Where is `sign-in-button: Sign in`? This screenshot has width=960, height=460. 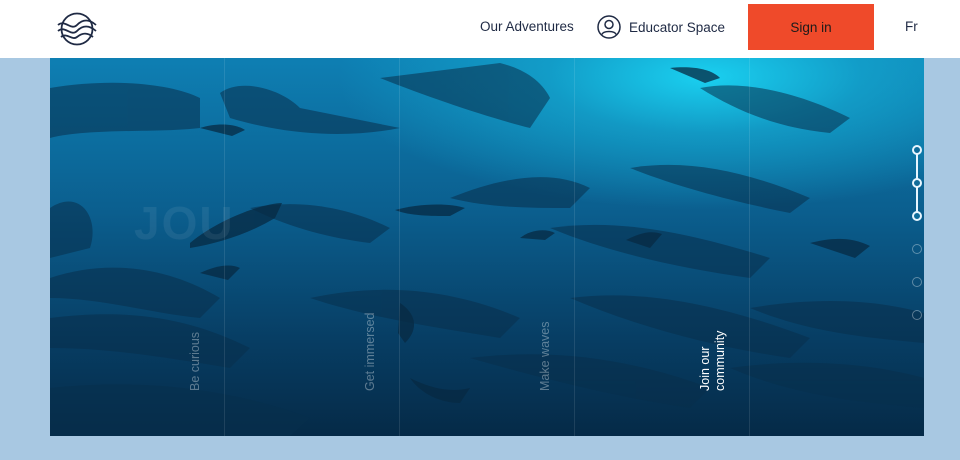
sign-in-button: Sign in is located at coordinates (811, 27).